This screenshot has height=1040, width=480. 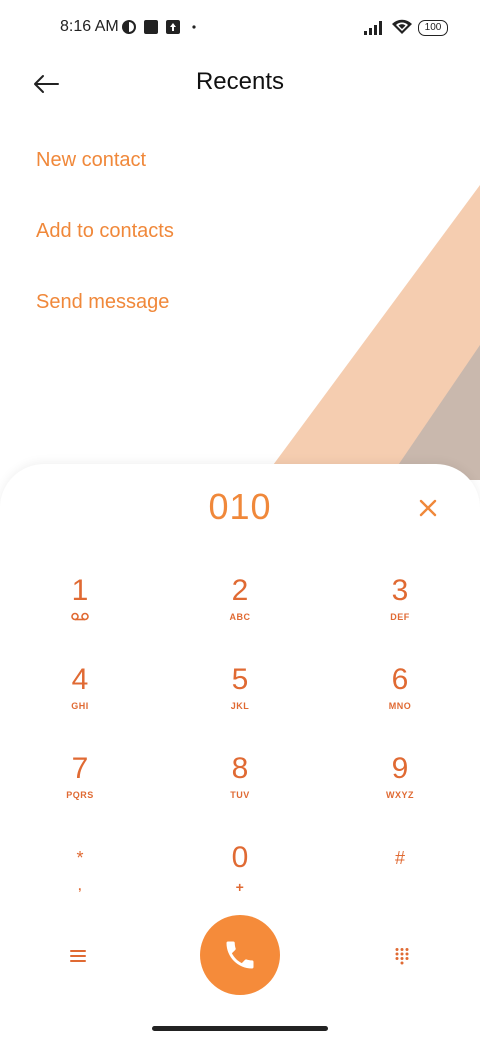 I want to click on key-digit: *, so click(x=80, y=858).